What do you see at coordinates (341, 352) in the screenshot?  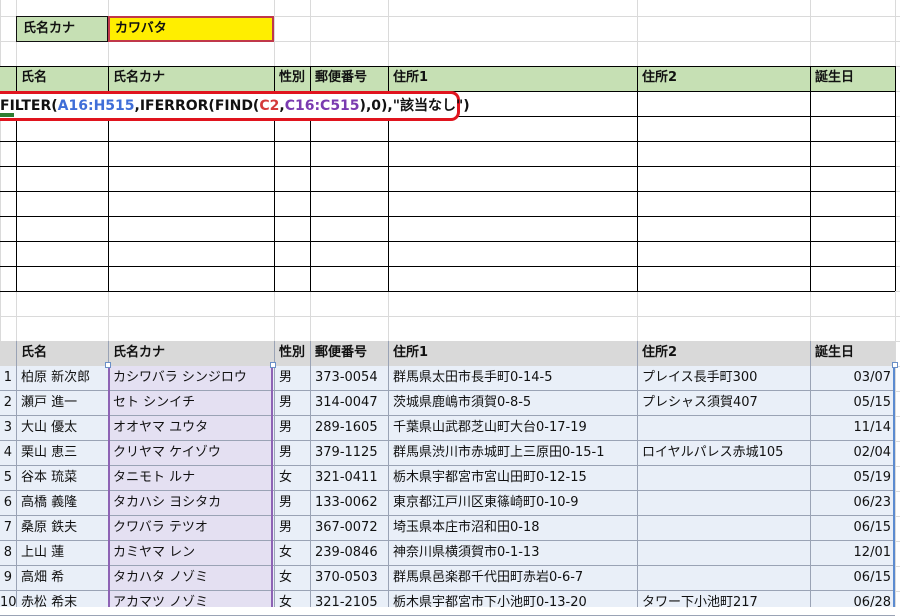 I see `data-header-cell: 郵便番号` at bounding box center [341, 352].